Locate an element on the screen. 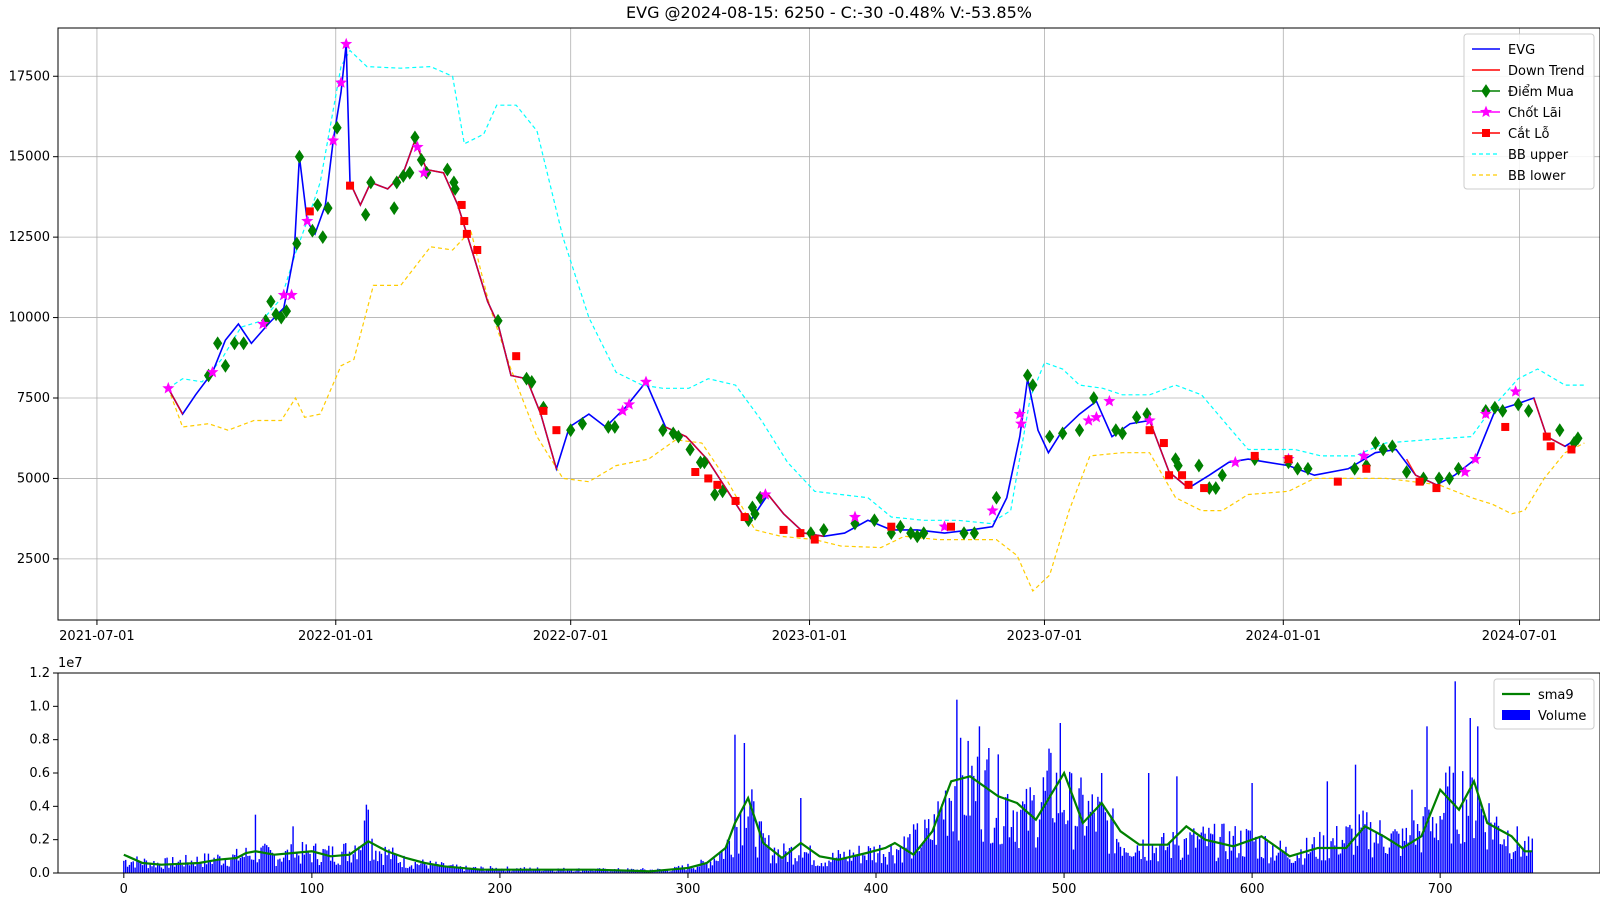  price-y-tick-label: 5000 is located at coordinates (33, 478).